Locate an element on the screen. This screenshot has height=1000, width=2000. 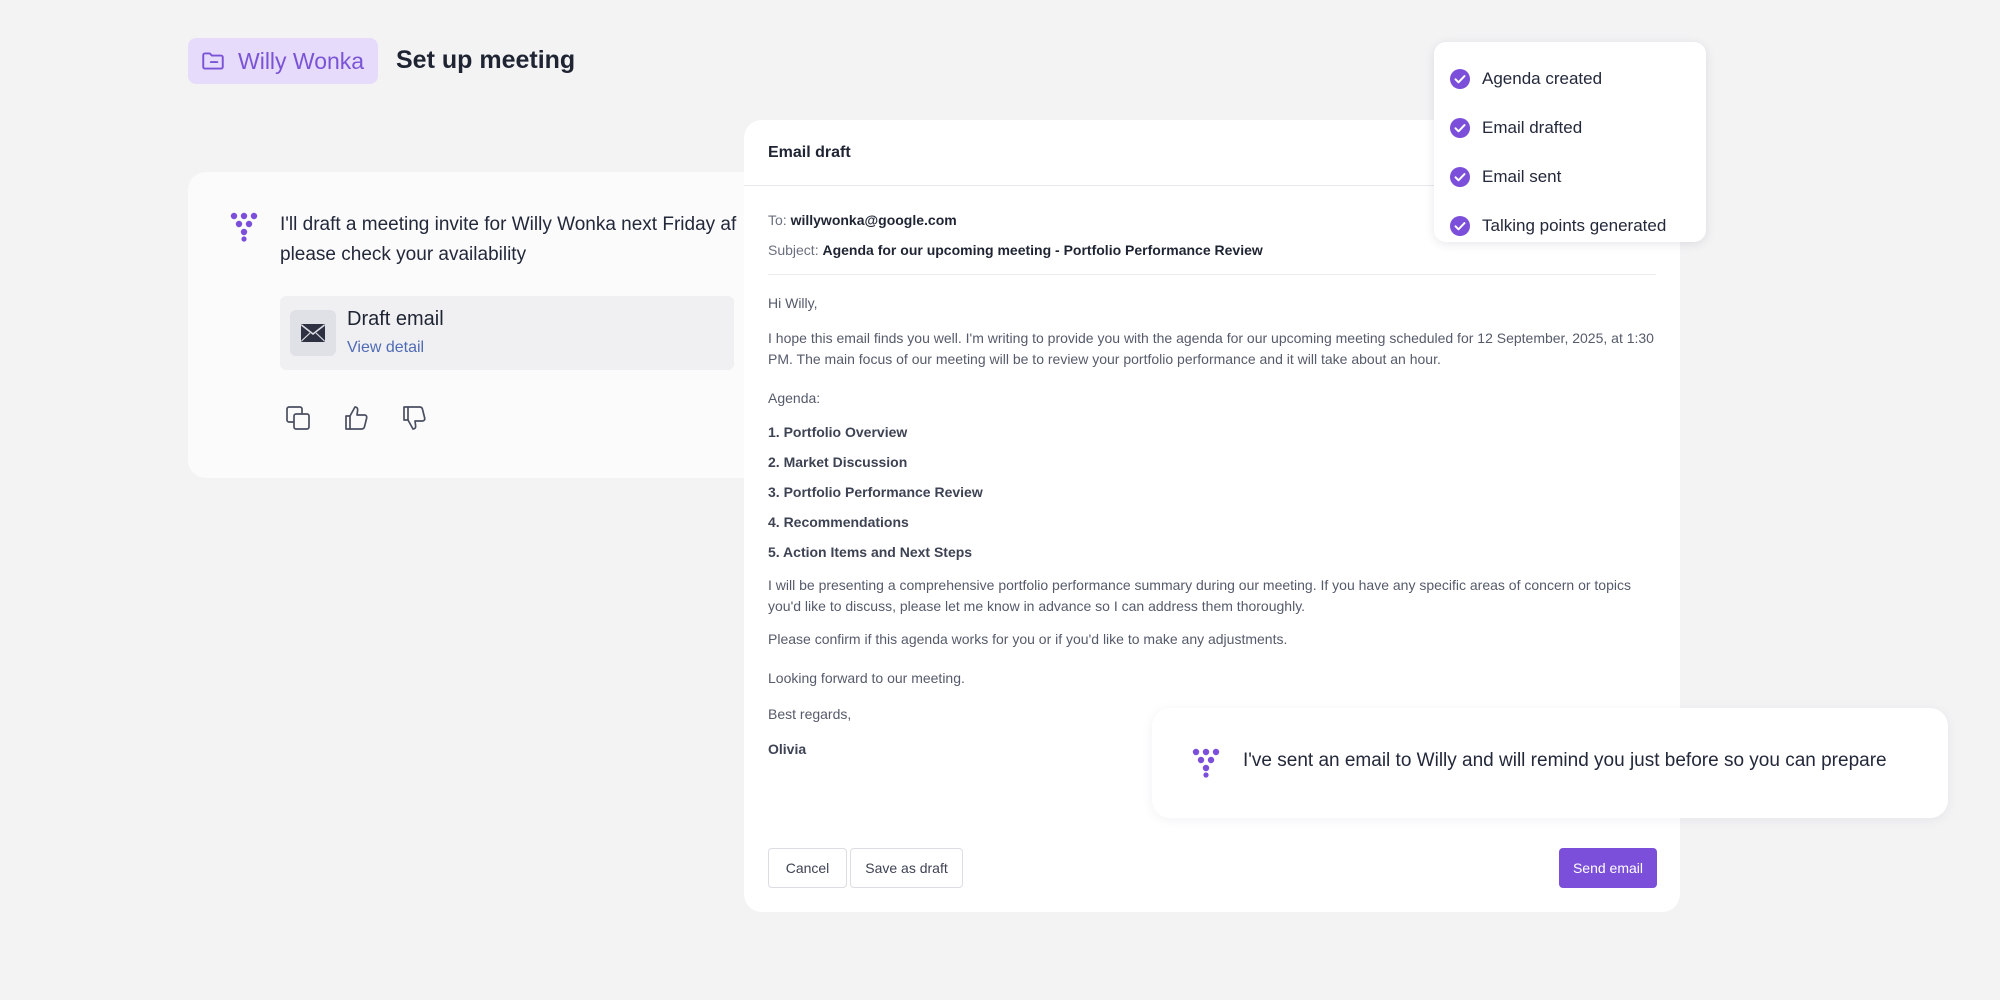
checklist-label: Email sent is located at coordinates (1522, 176).